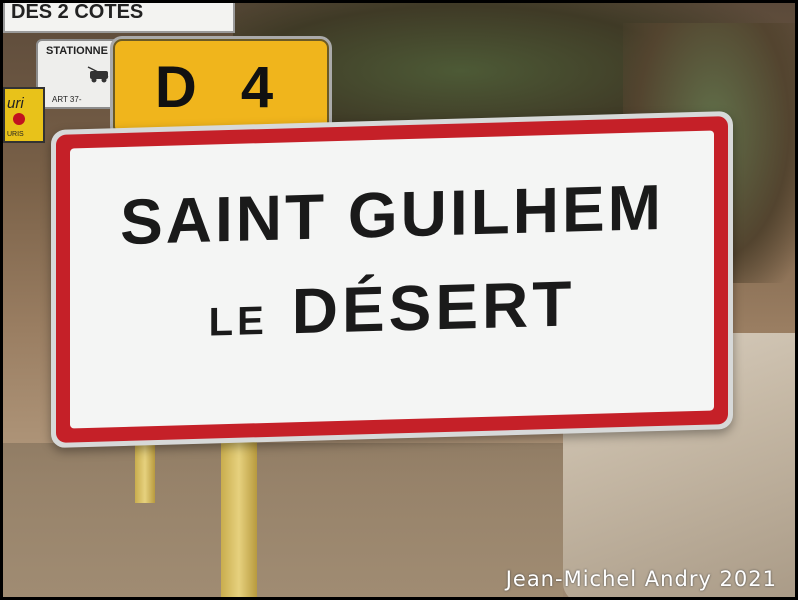 This screenshot has height=600, width=798. Describe the element at coordinates (433, 307) in the screenshot. I see `town-name-desert: DÉSERT` at that location.